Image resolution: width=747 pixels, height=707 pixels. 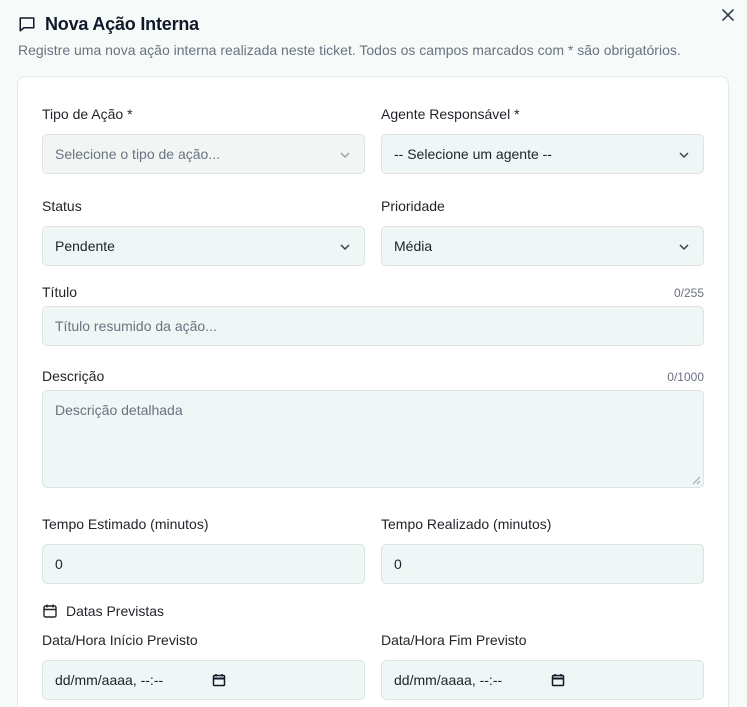 What do you see at coordinates (120, 640) in the screenshot?
I see `inicio-previsto-label: Data/Hora Início Previsto` at bounding box center [120, 640].